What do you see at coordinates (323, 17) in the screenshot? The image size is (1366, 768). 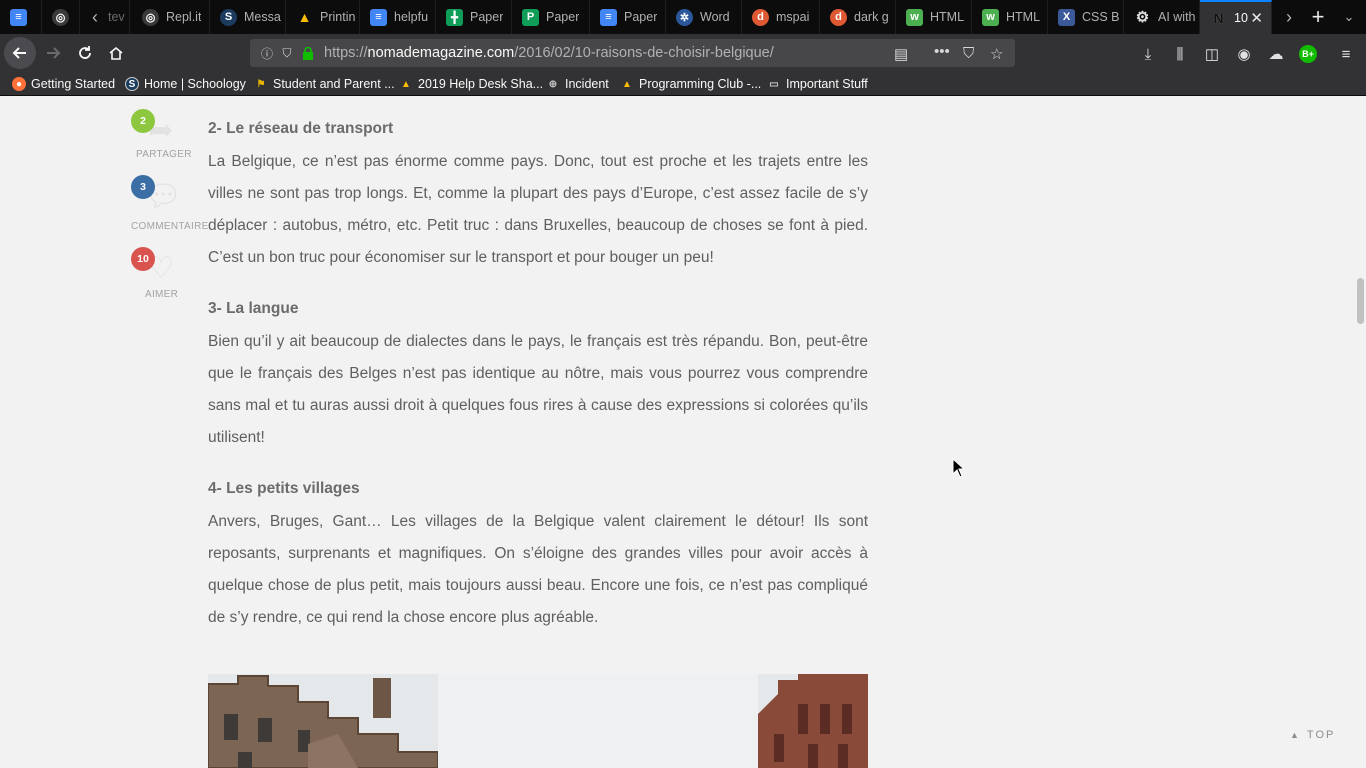 I see `tab-printing: ▲ Printin` at bounding box center [323, 17].